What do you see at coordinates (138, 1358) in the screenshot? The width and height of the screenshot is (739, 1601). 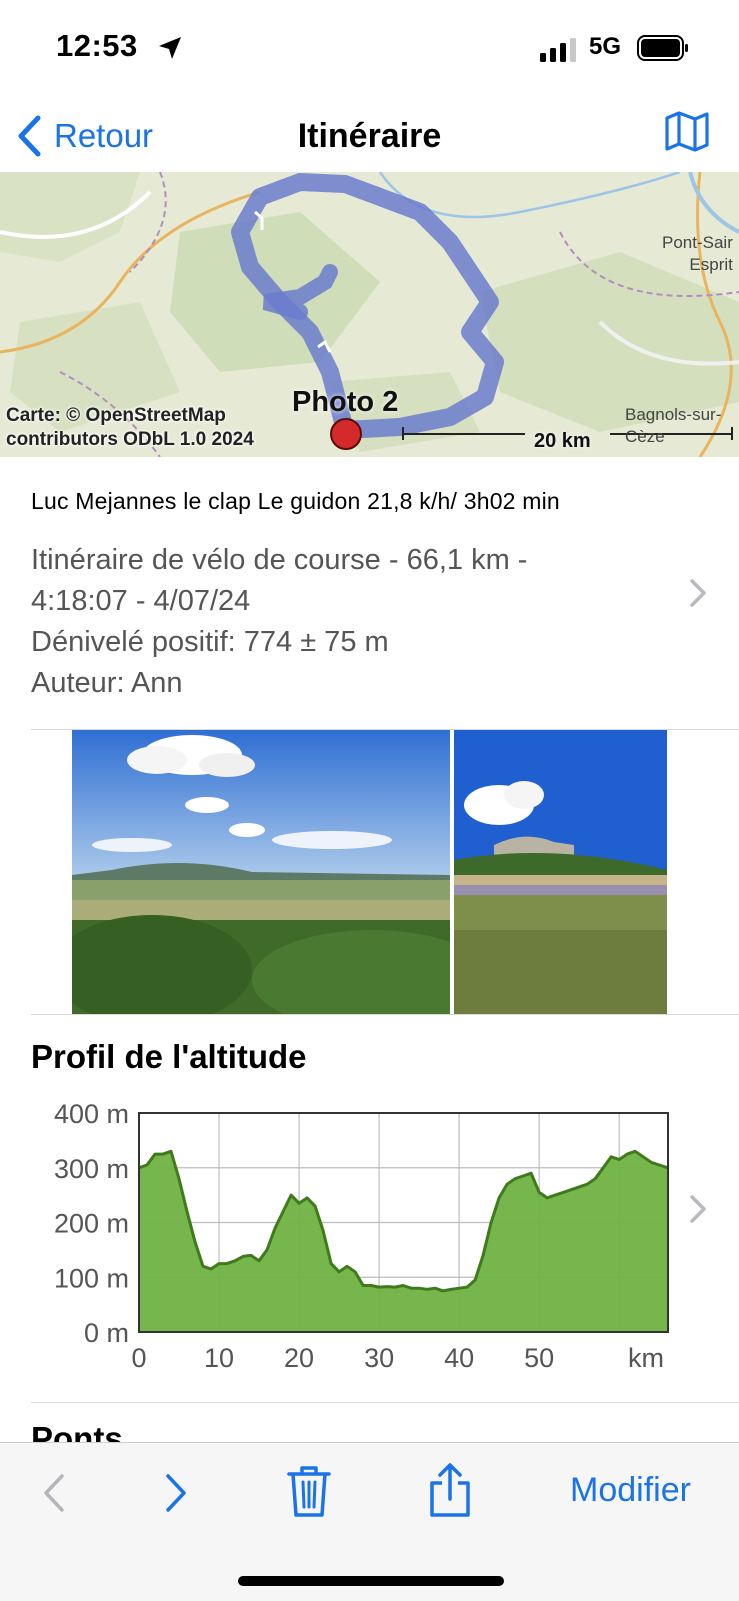 I see `chart-x-tick-label: 0` at bounding box center [138, 1358].